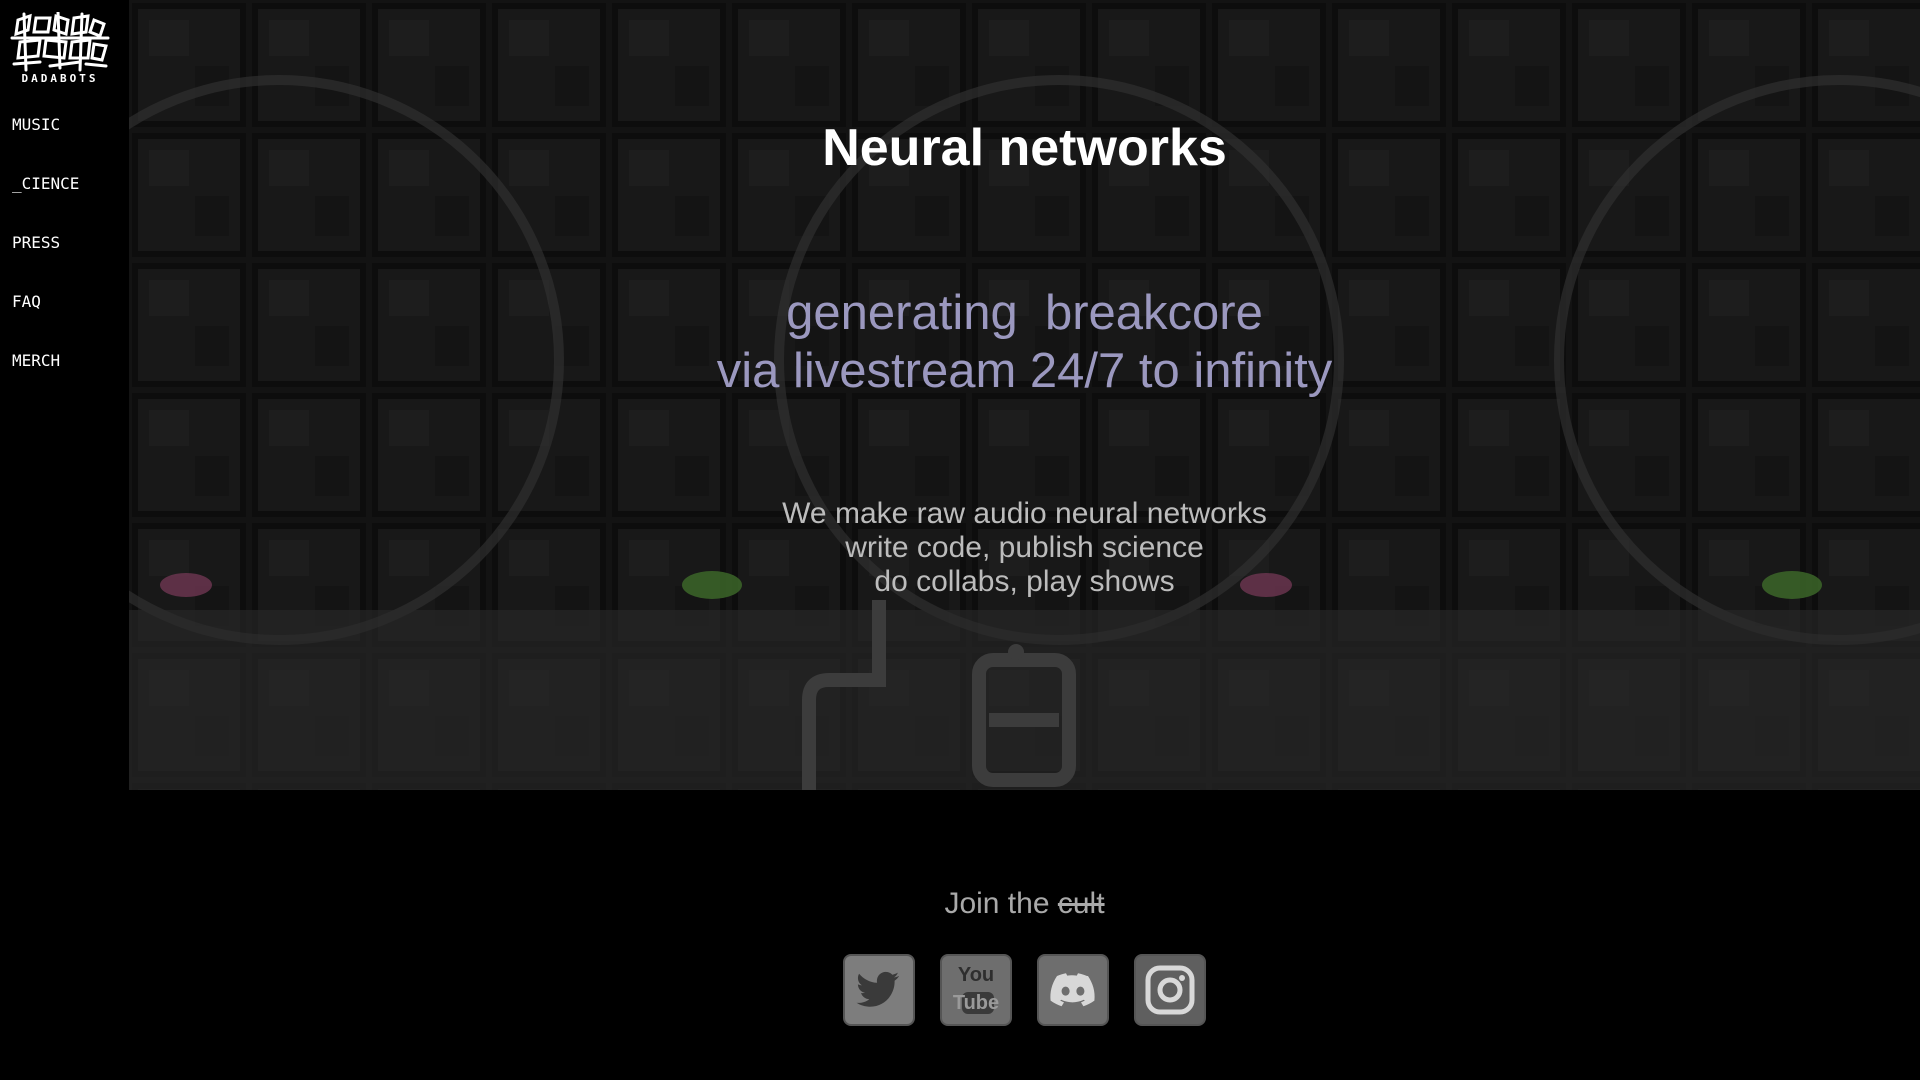 The height and width of the screenshot is (1080, 1920). I want to click on nav-item-faq: FAQ, so click(45, 320).